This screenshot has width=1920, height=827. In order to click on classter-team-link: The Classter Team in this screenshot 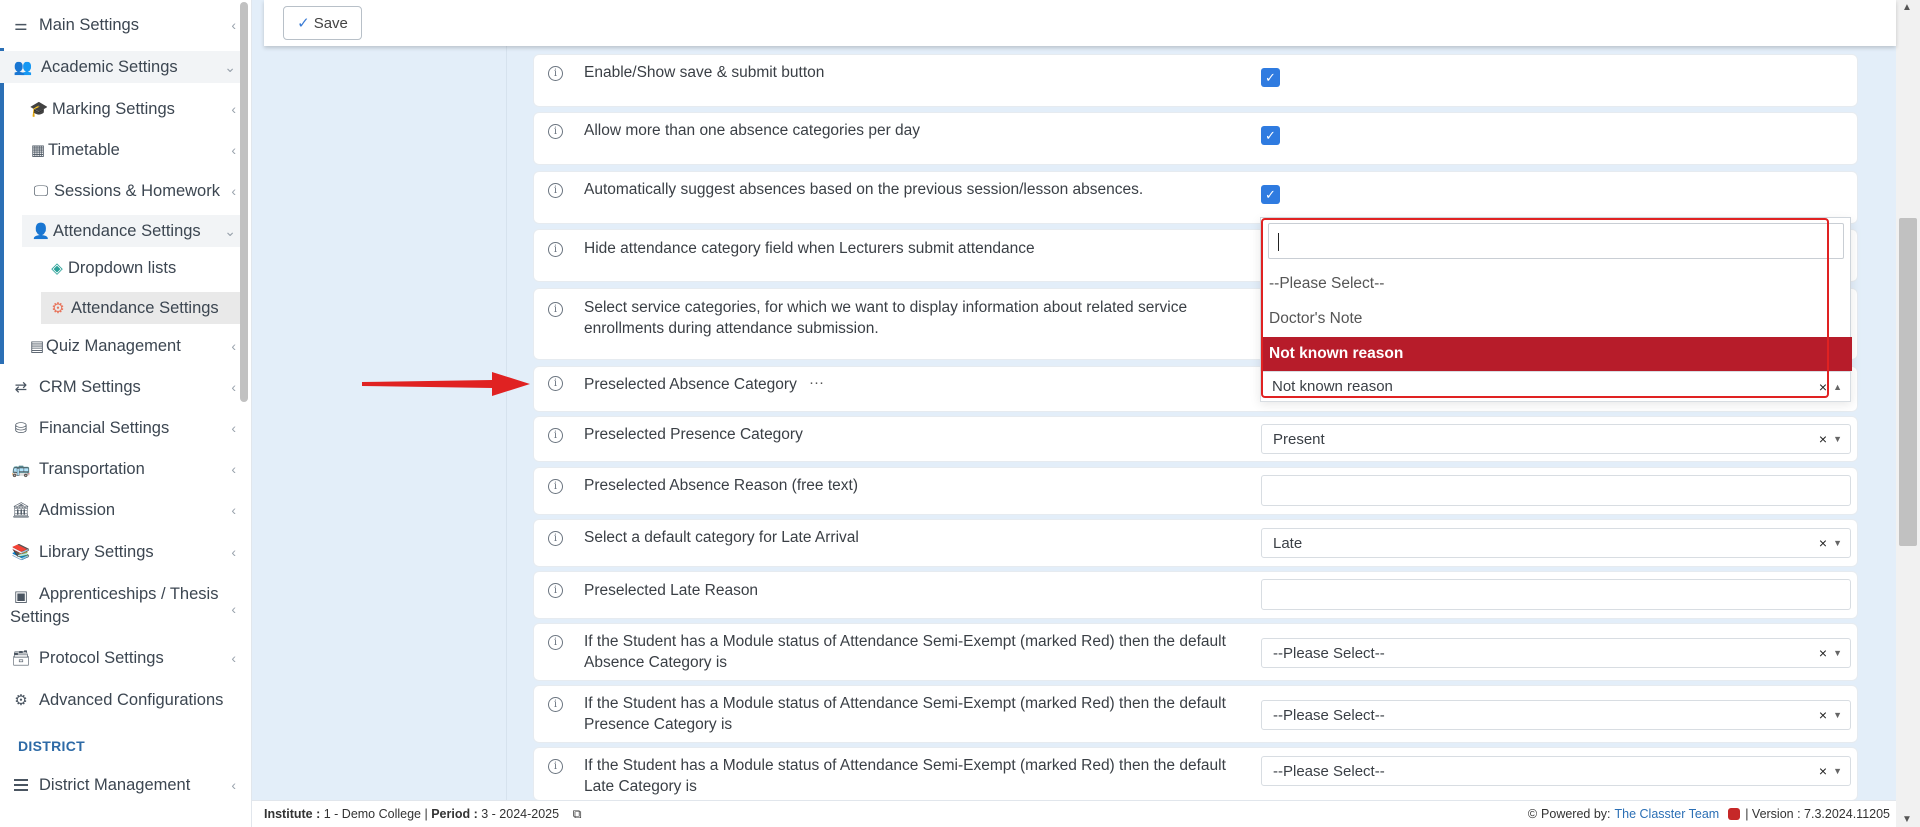, I will do `click(1667, 814)`.